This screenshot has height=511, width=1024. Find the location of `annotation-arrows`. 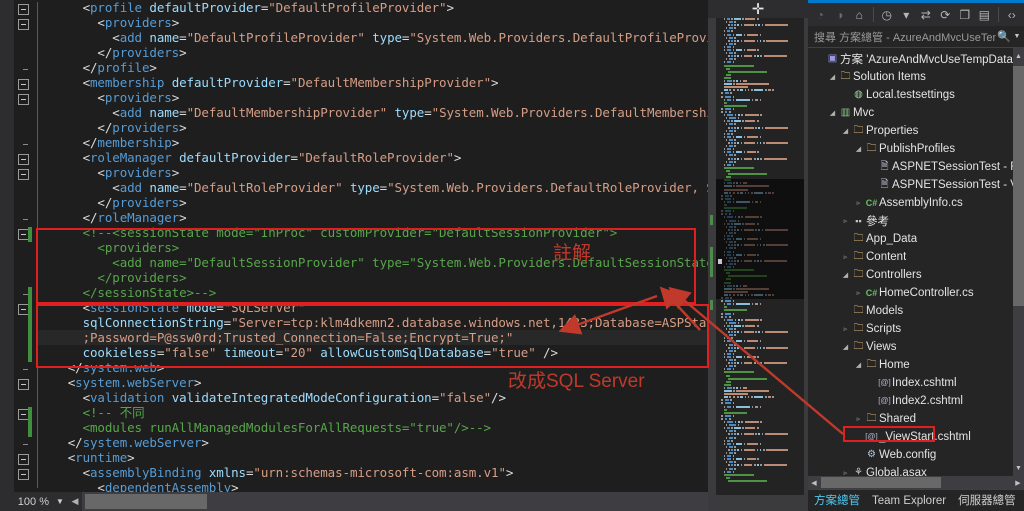

annotation-arrows is located at coordinates (701, 360).